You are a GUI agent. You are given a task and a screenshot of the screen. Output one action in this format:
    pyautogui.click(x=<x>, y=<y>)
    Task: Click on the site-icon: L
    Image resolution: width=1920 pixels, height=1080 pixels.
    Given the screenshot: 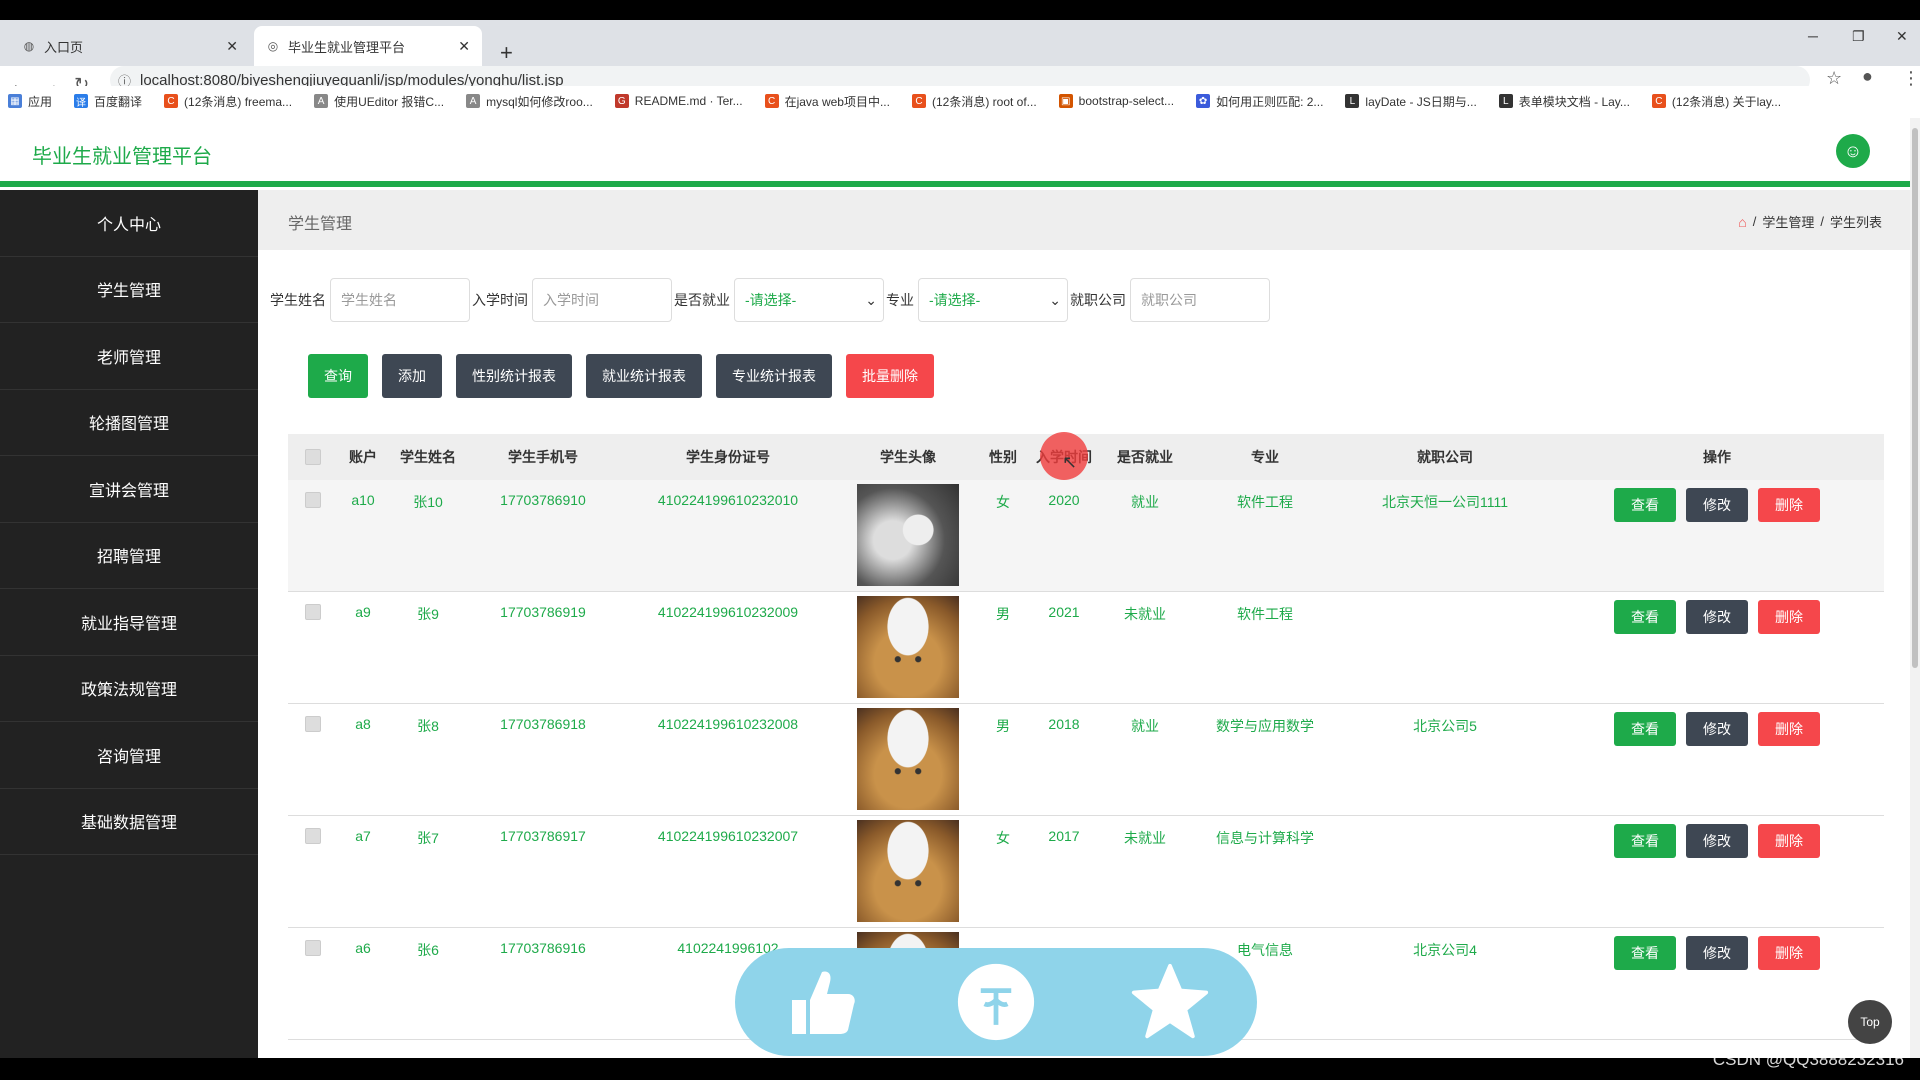 What is the action you would take?
    pyautogui.click(x=1352, y=101)
    